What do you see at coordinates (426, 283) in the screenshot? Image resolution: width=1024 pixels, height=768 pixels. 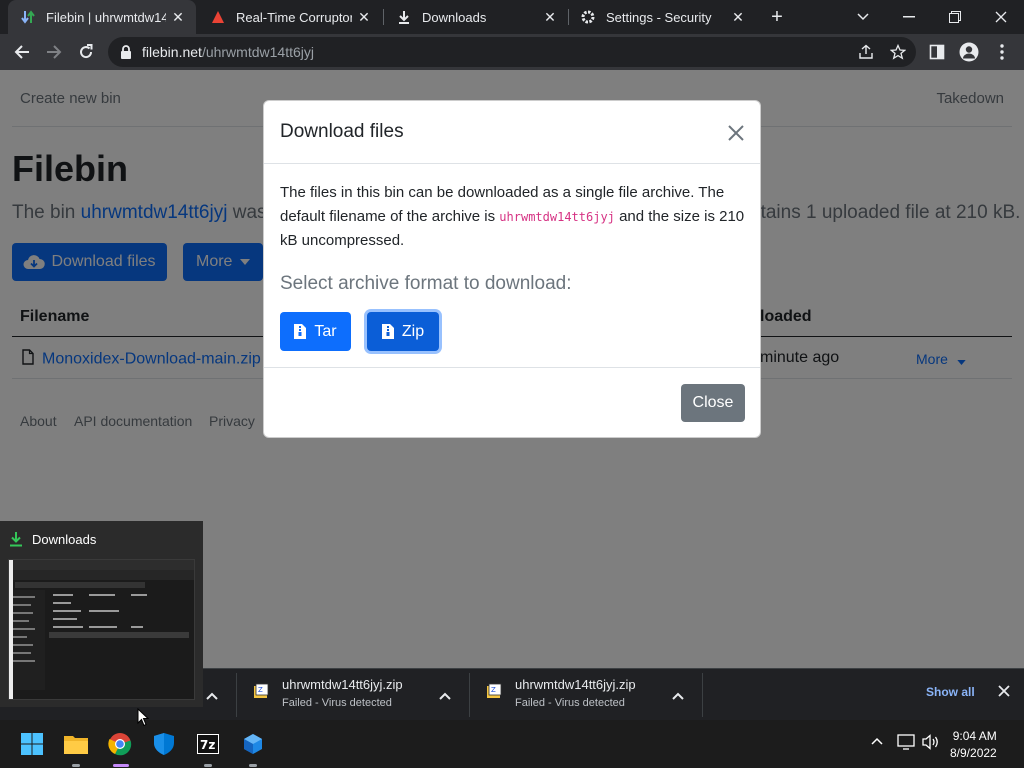 I see `format-prompt: Select archive format to download:` at bounding box center [426, 283].